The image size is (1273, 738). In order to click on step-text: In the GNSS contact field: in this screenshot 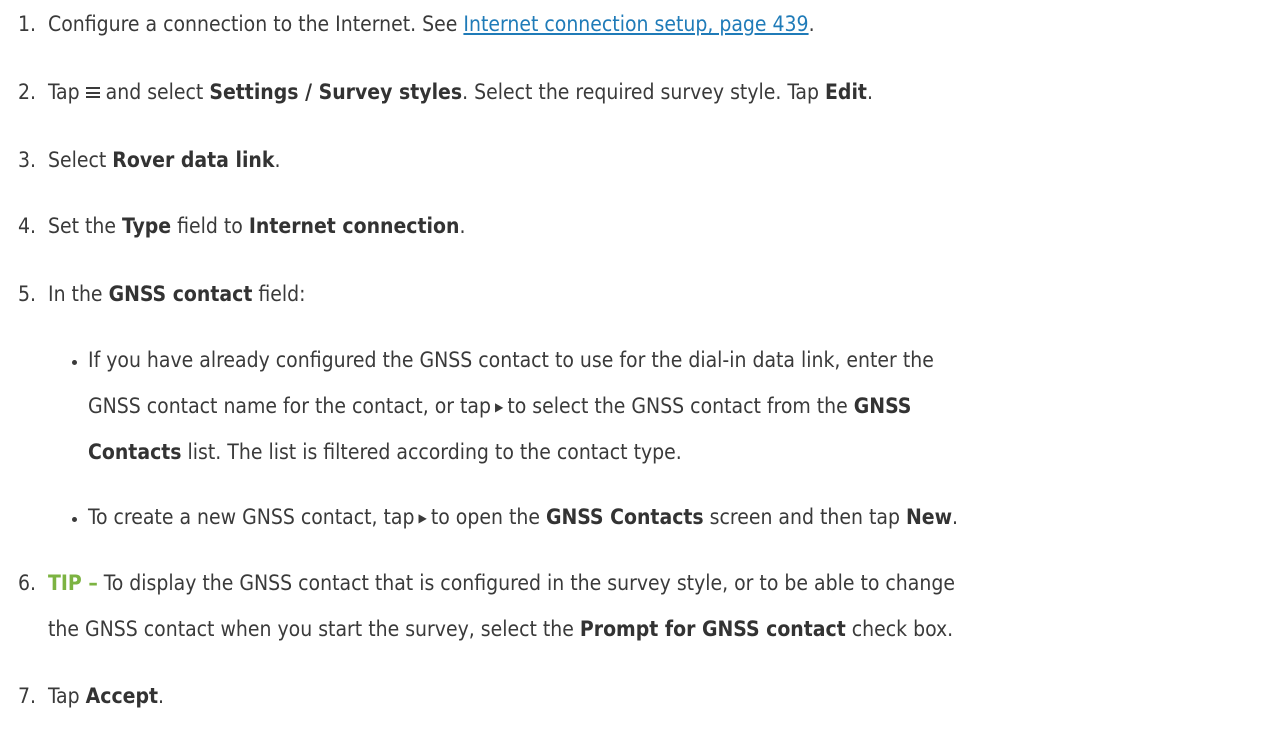, I will do `click(177, 294)`.